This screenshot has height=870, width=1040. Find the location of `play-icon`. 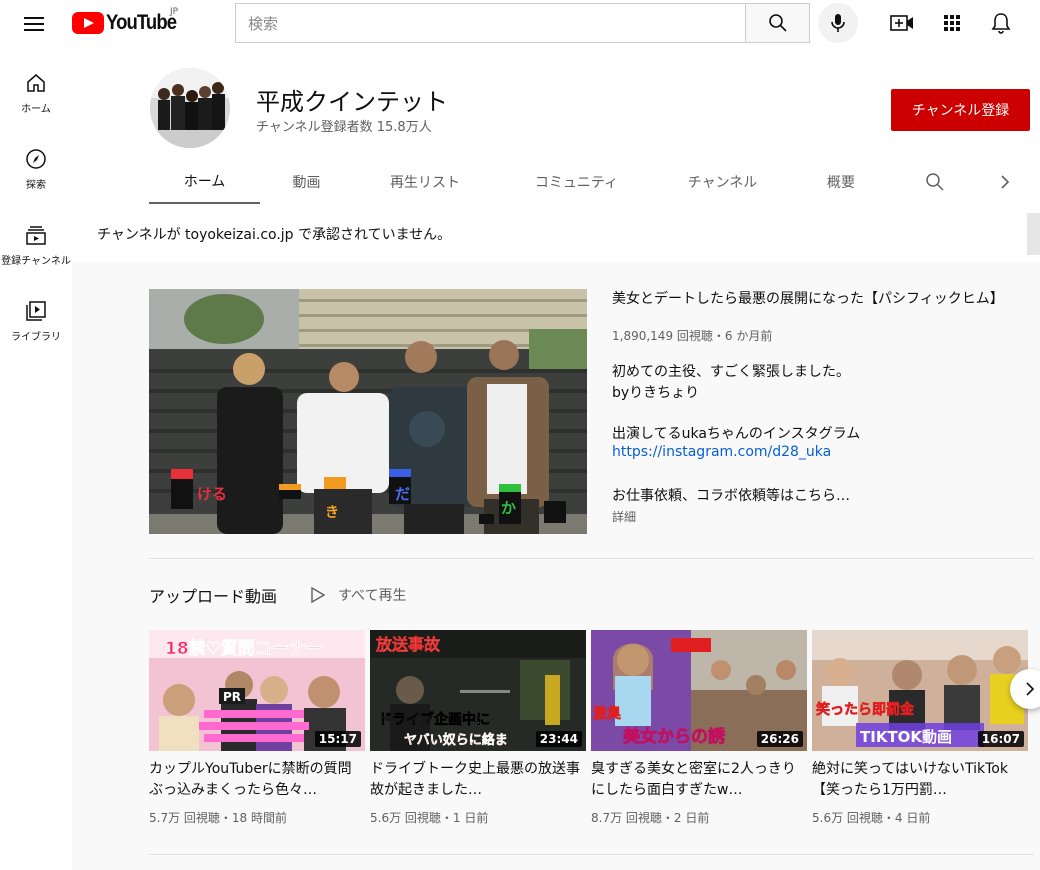

play-icon is located at coordinates (318, 595).